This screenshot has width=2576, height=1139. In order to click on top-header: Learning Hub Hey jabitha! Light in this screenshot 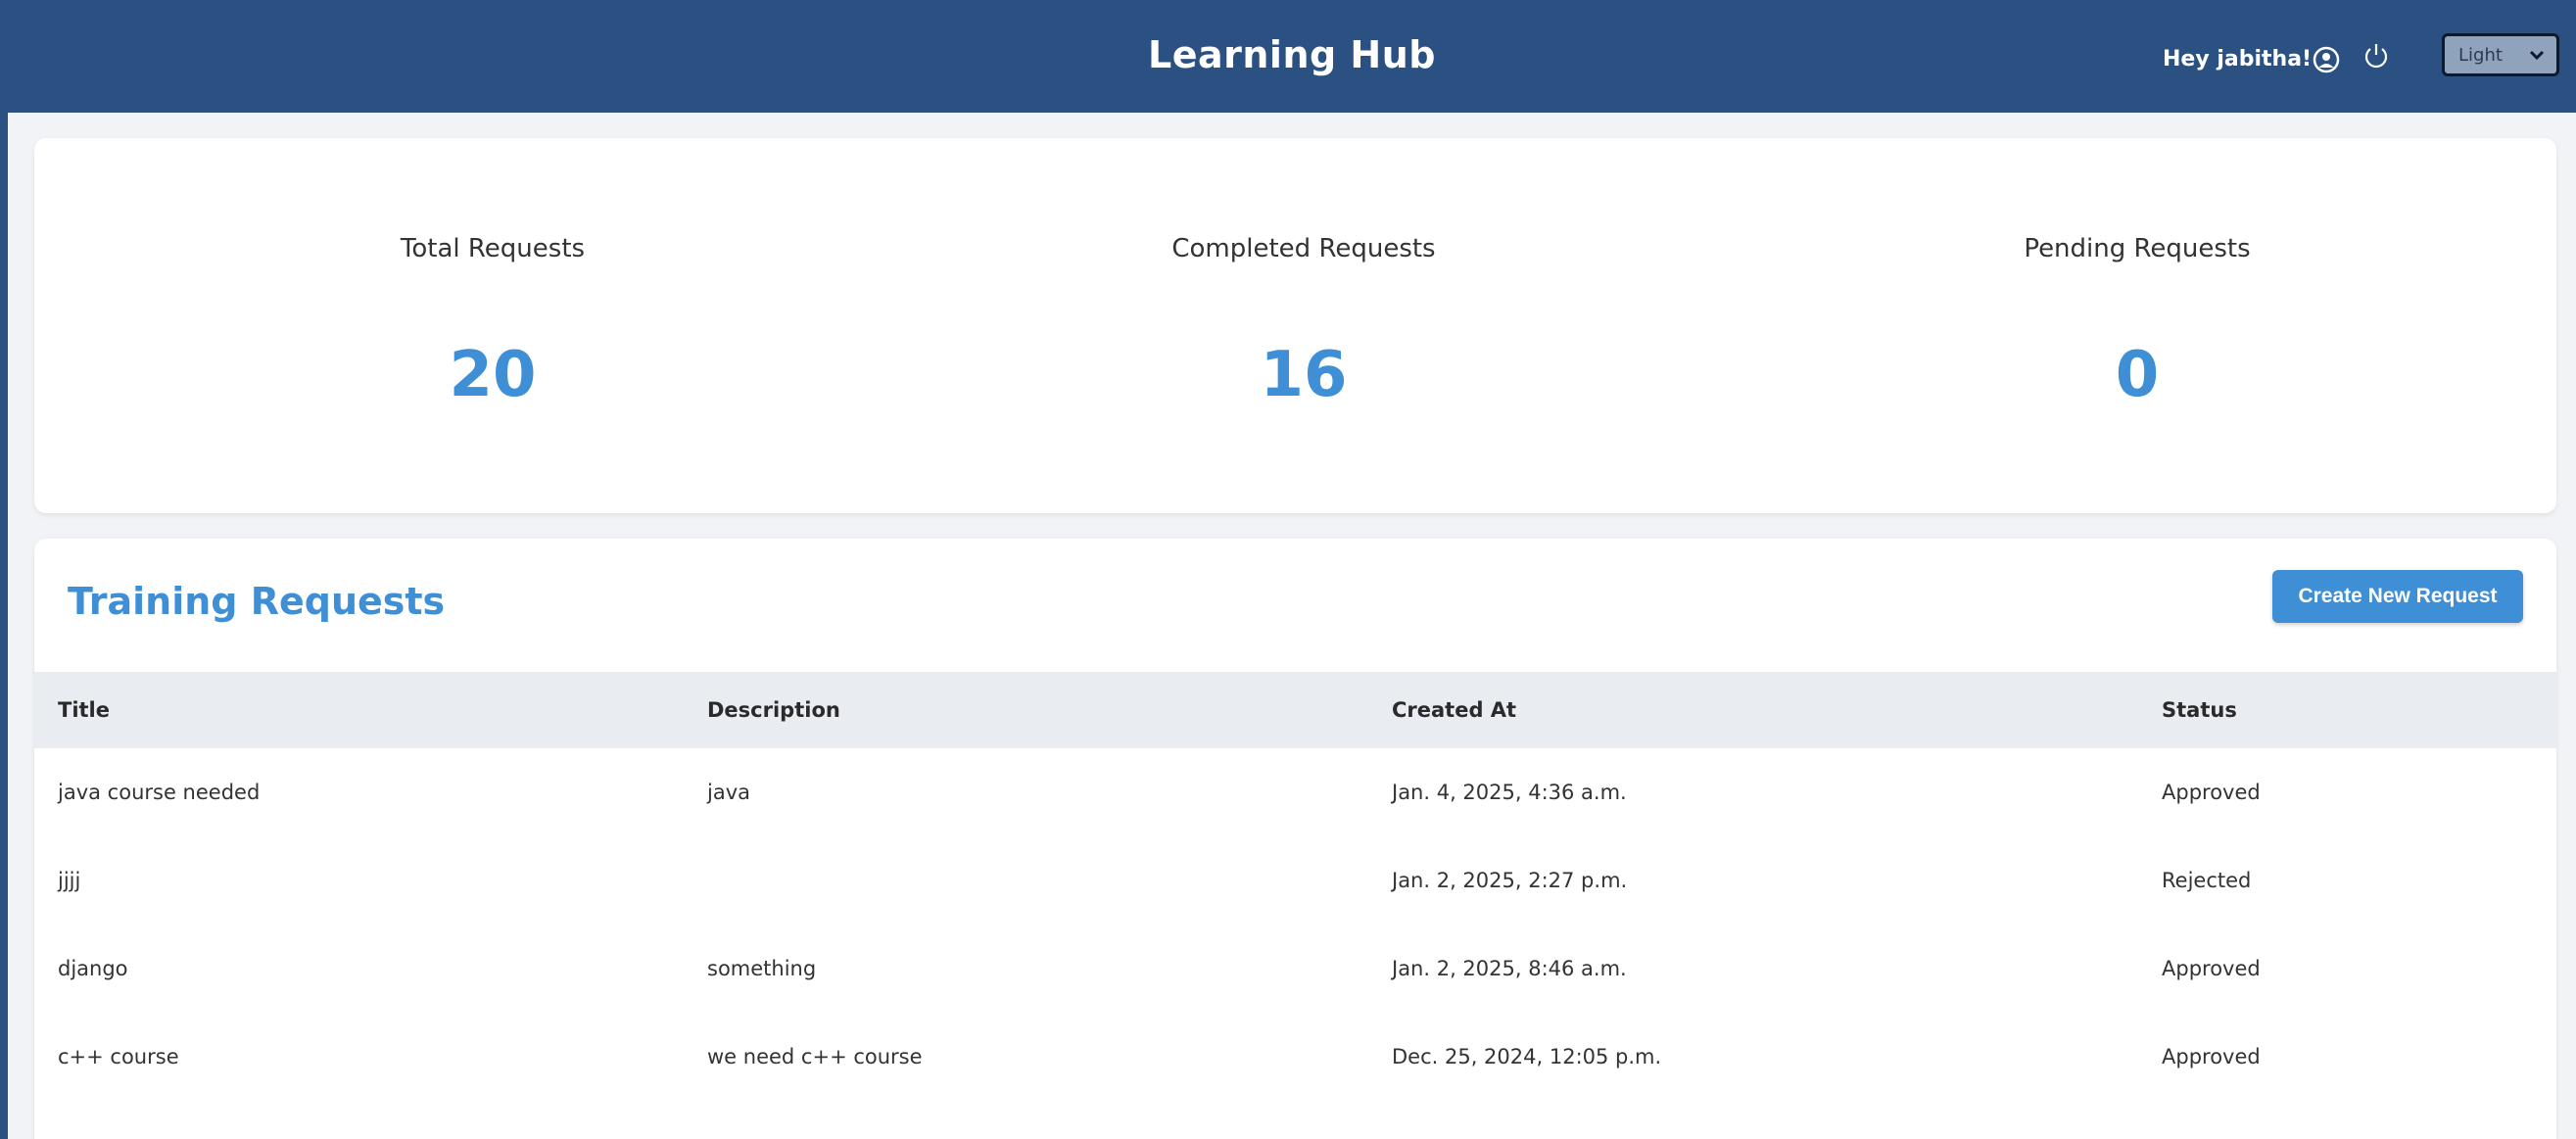, I will do `click(1292, 59)`.